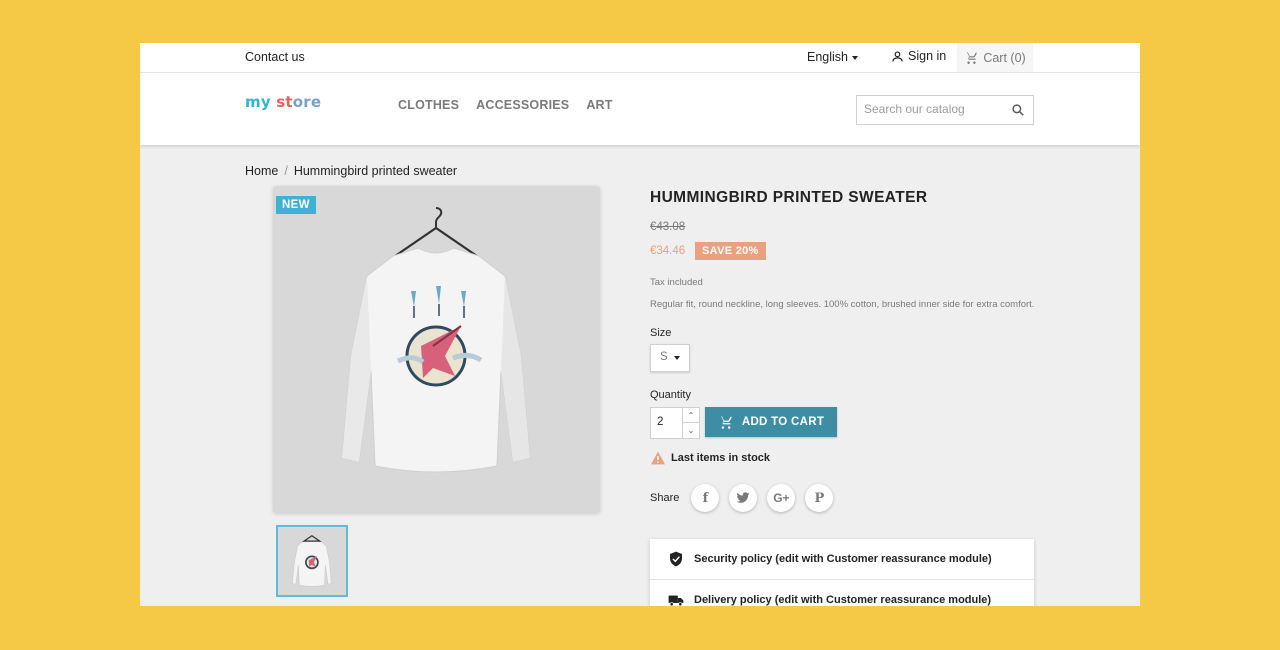 The height and width of the screenshot is (650, 1280). I want to click on size-value: S, so click(664, 357).